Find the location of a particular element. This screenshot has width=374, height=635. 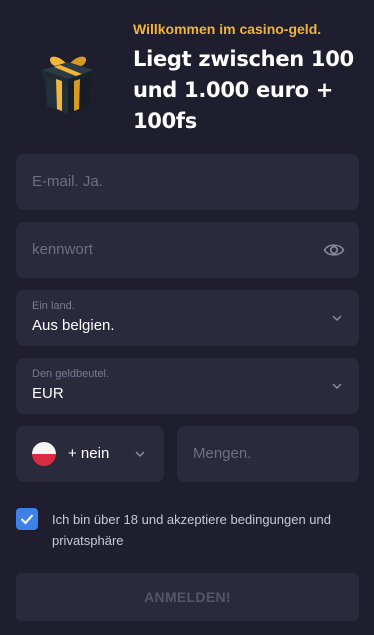

eye-icon is located at coordinates (334, 250).